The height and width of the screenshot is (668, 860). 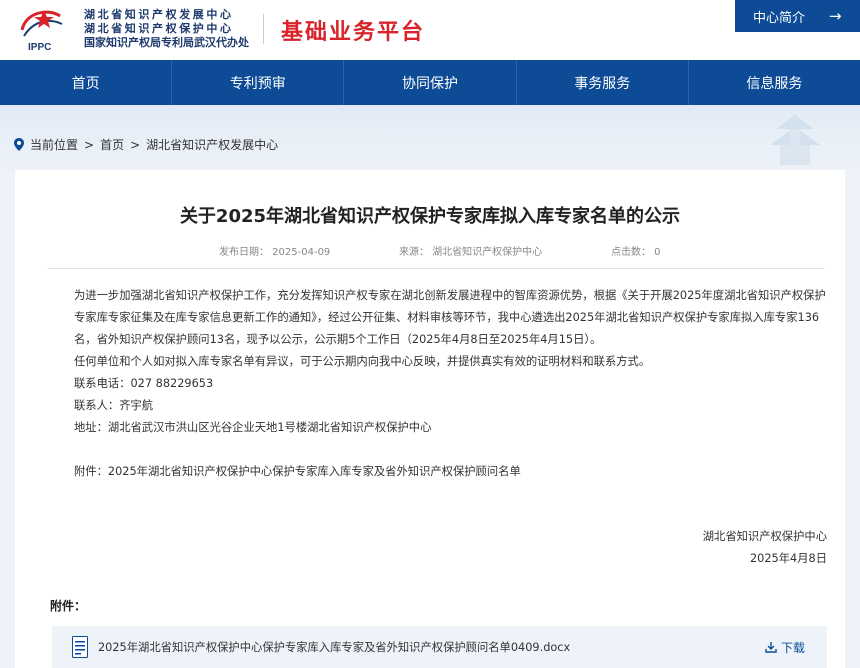 I want to click on contact-address: 地址：湖北省武汉市洪山区光谷企业天地1号楼湖北省知识产权保护中心, so click(x=253, y=427).